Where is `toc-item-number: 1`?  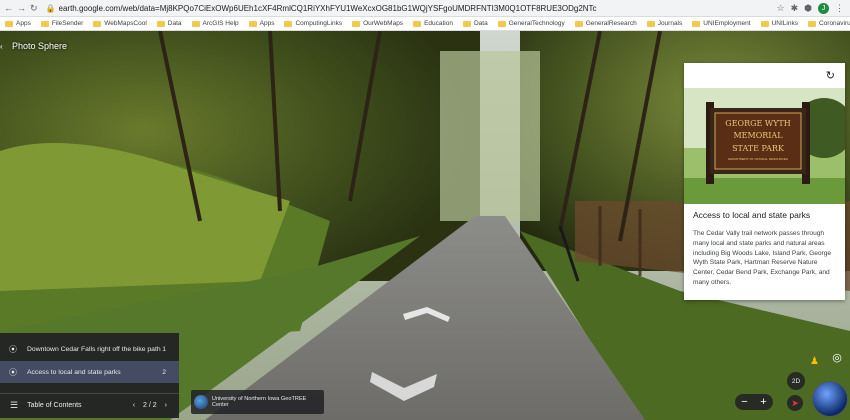
toc-item-number: 1 is located at coordinates (164, 349).